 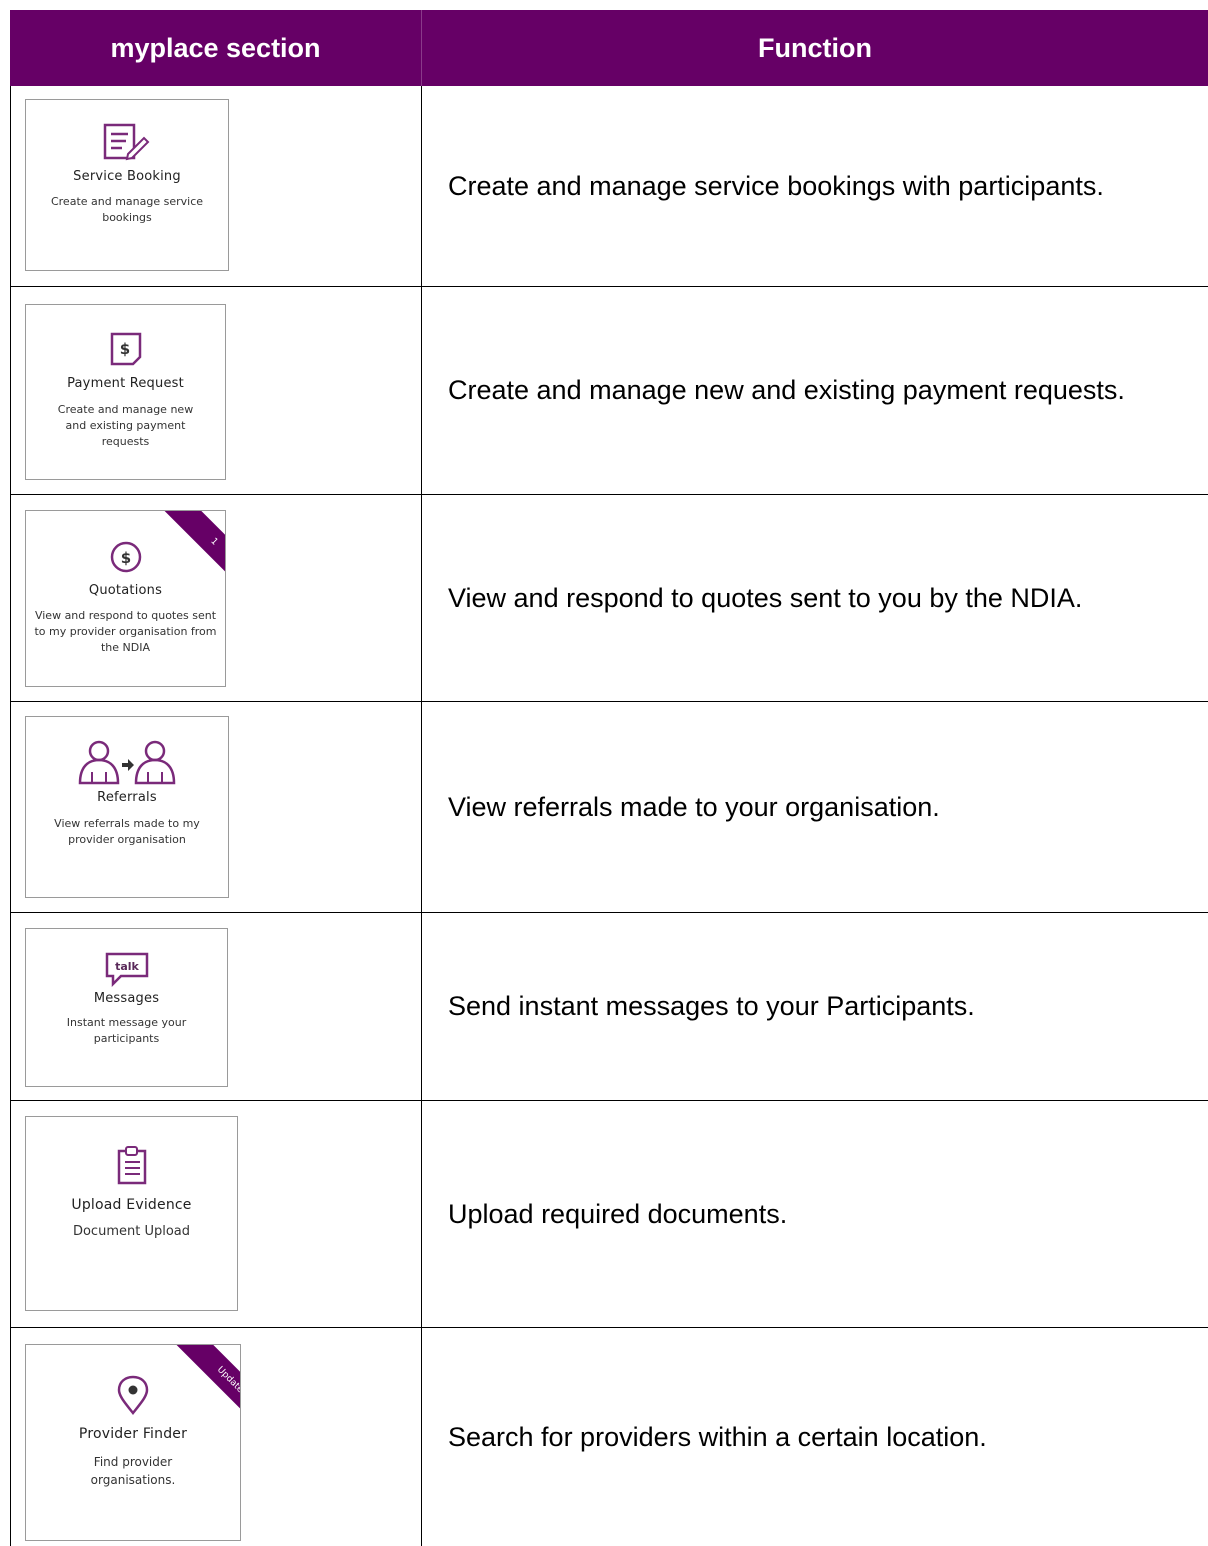 I want to click on dollar-document-icon: $, so click(x=125, y=349).